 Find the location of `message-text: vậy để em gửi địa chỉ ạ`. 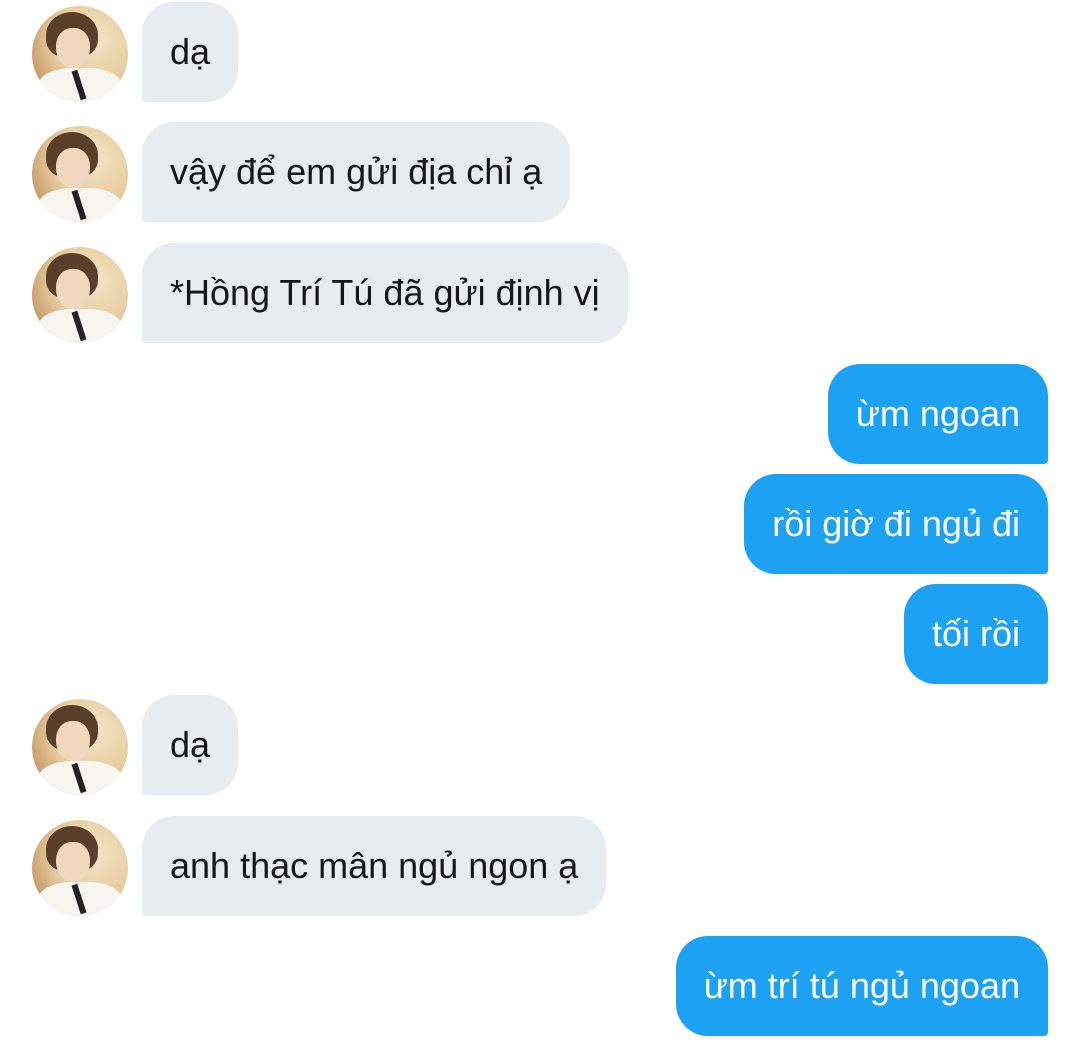

message-text: vậy để em gửi địa chỉ ạ is located at coordinates (356, 171).